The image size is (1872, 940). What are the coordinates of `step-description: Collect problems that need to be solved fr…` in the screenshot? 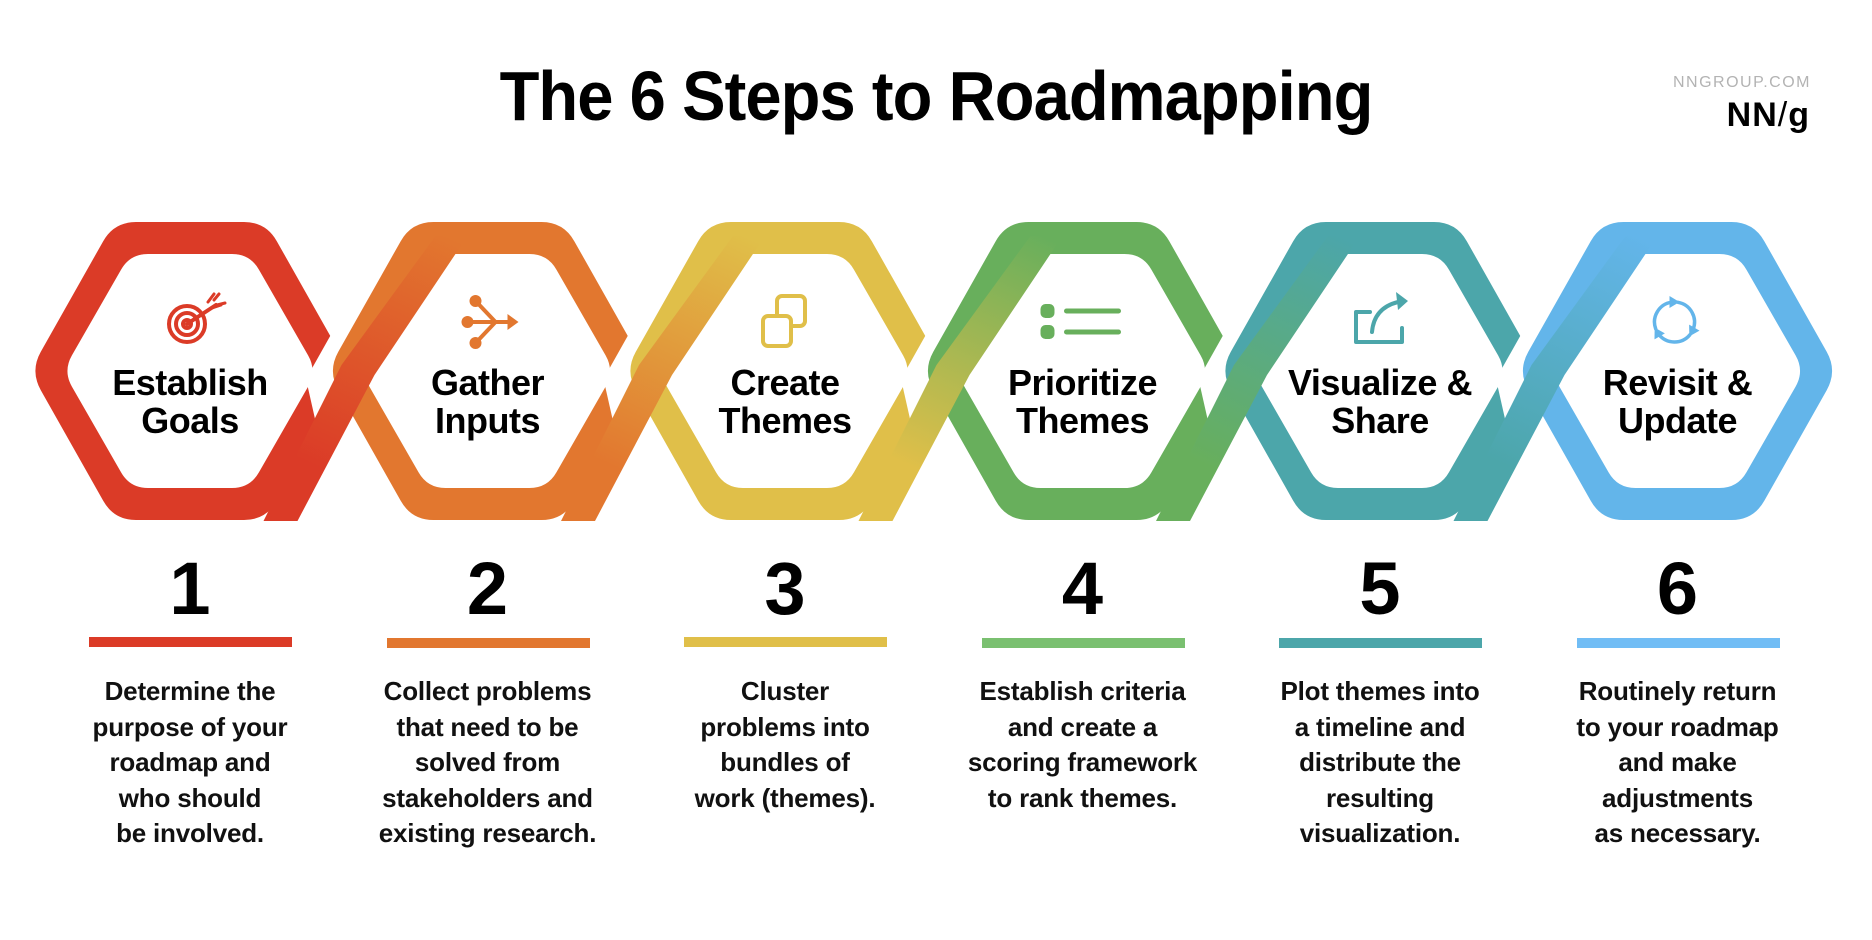 It's located at (488, 763).